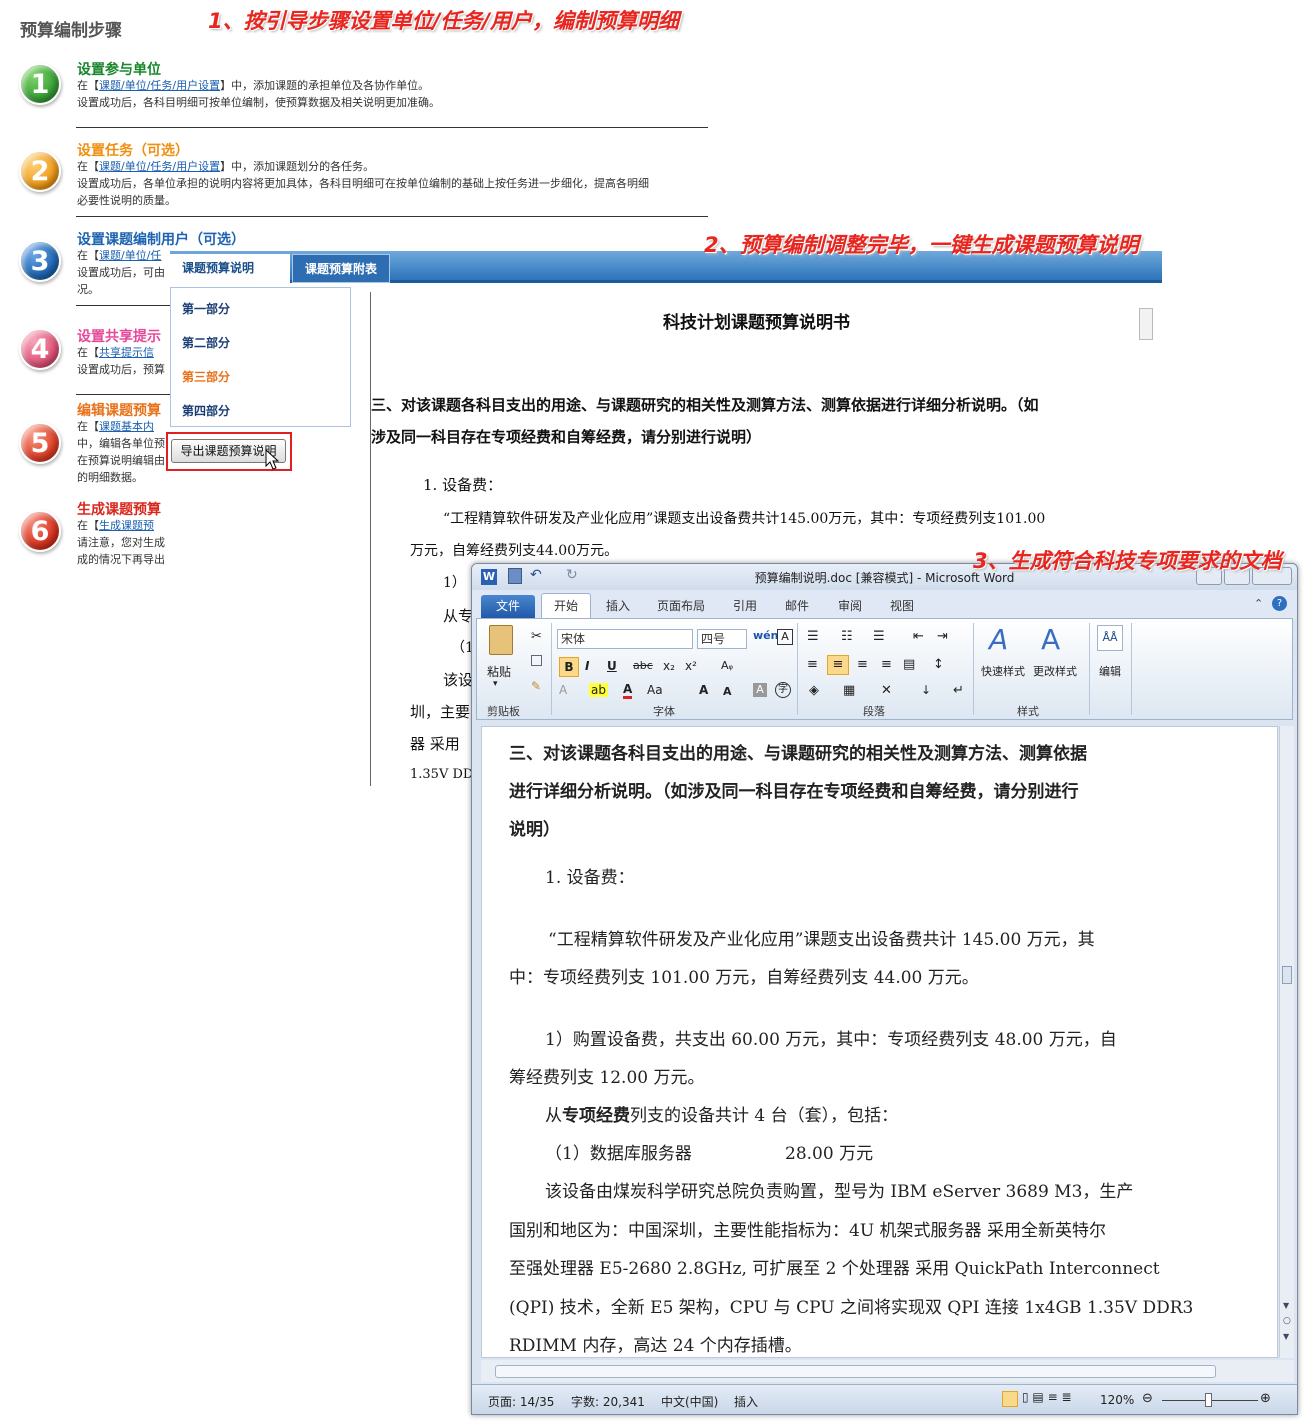  Describe the element at coordinates (902, 605) in the screenshot. I see `tab-view: 视图` at that location.